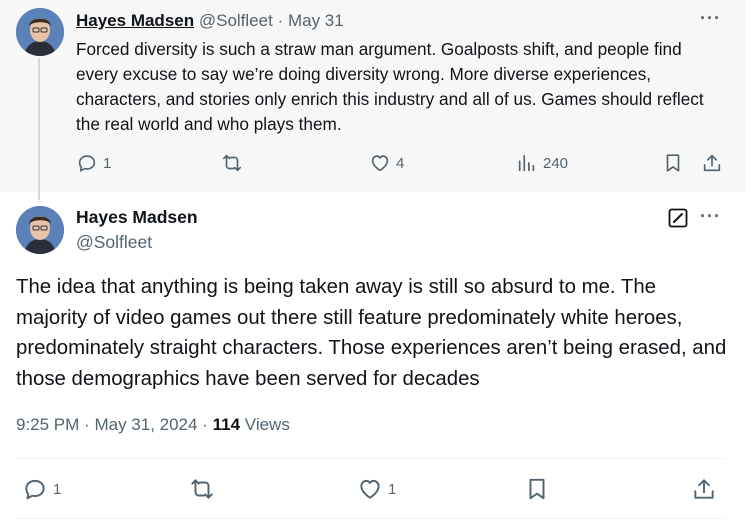  Describe the element at coordinates (47, 424) in the screenshot. I see `tweet-time: 9:25 PM` at that location.